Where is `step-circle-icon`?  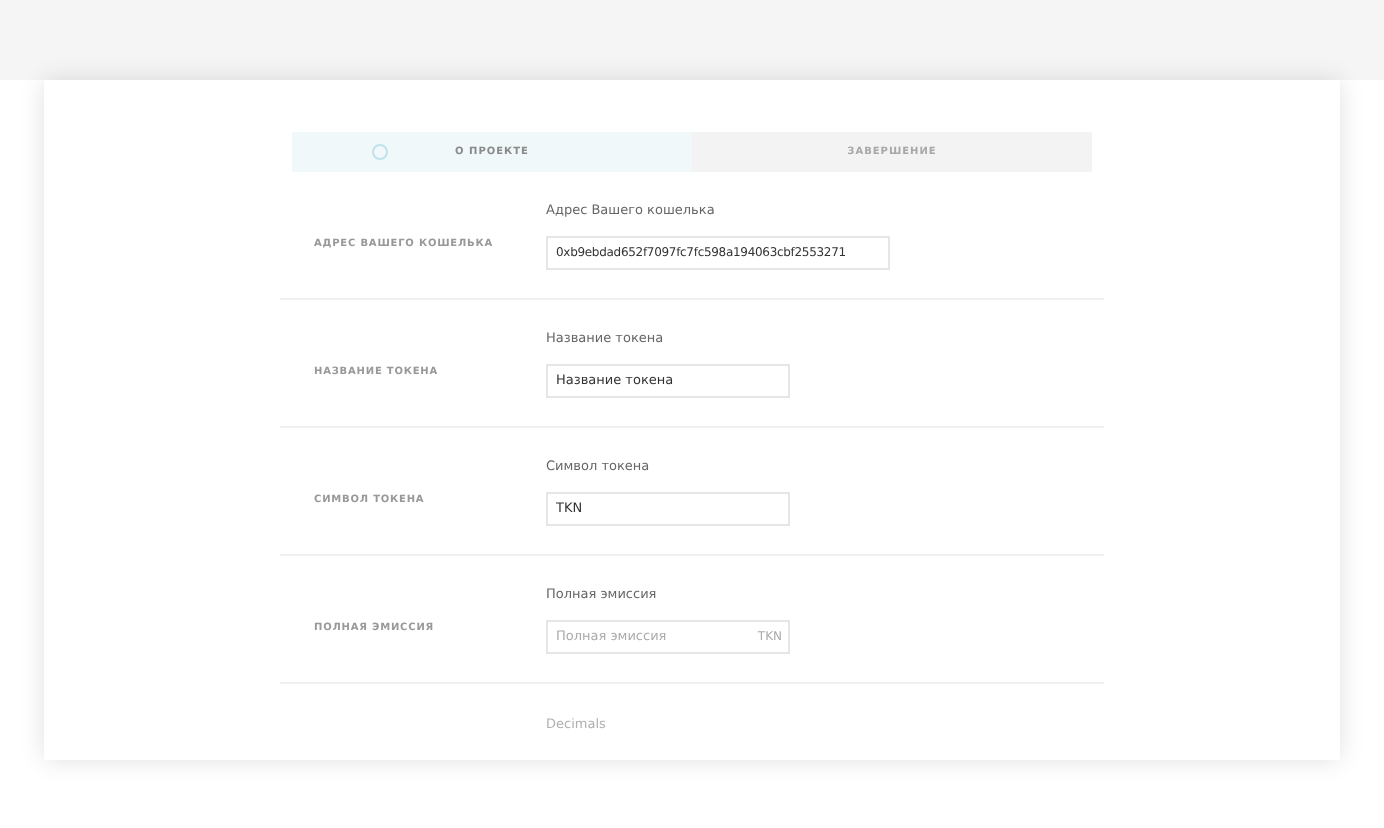 step-circle-icon is located at coordinates (380, 152).